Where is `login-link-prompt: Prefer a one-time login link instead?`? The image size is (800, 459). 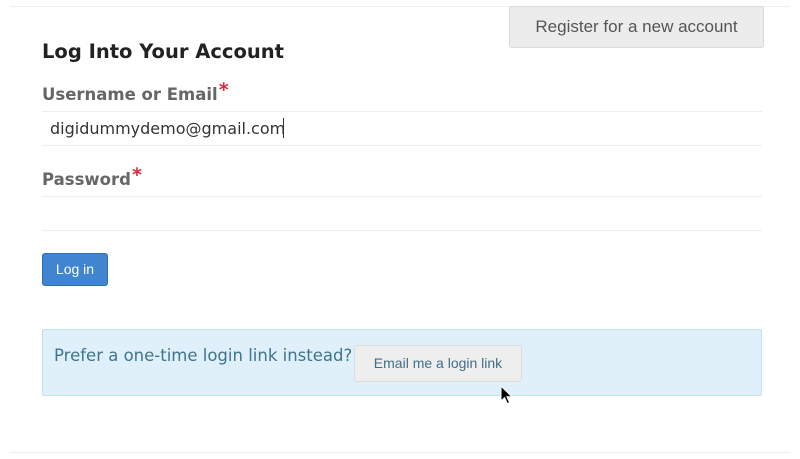
login-link-prompt: Prefer a one-time login link instead? is located at coordinates (203, 355).